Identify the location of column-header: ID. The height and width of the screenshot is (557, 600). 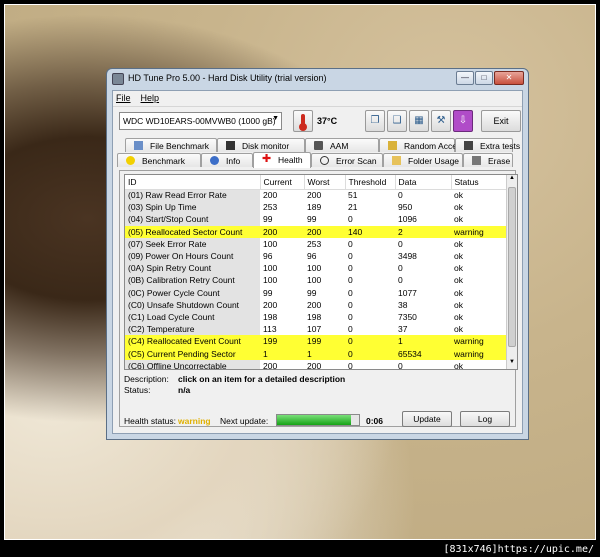
(193, 182).